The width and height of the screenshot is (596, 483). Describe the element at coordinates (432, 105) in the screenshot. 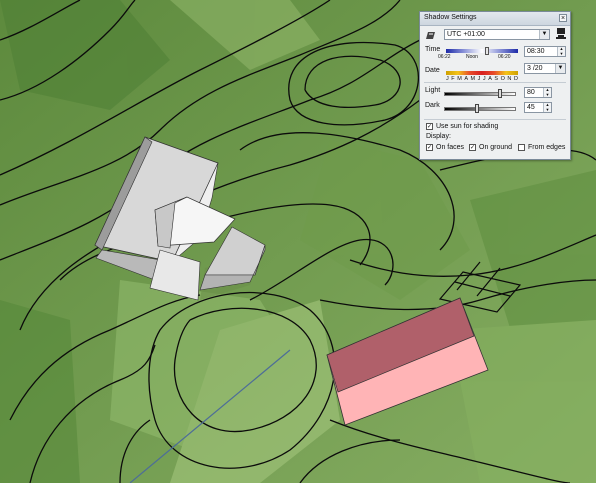

I see `dark-label: Dark` at that location.